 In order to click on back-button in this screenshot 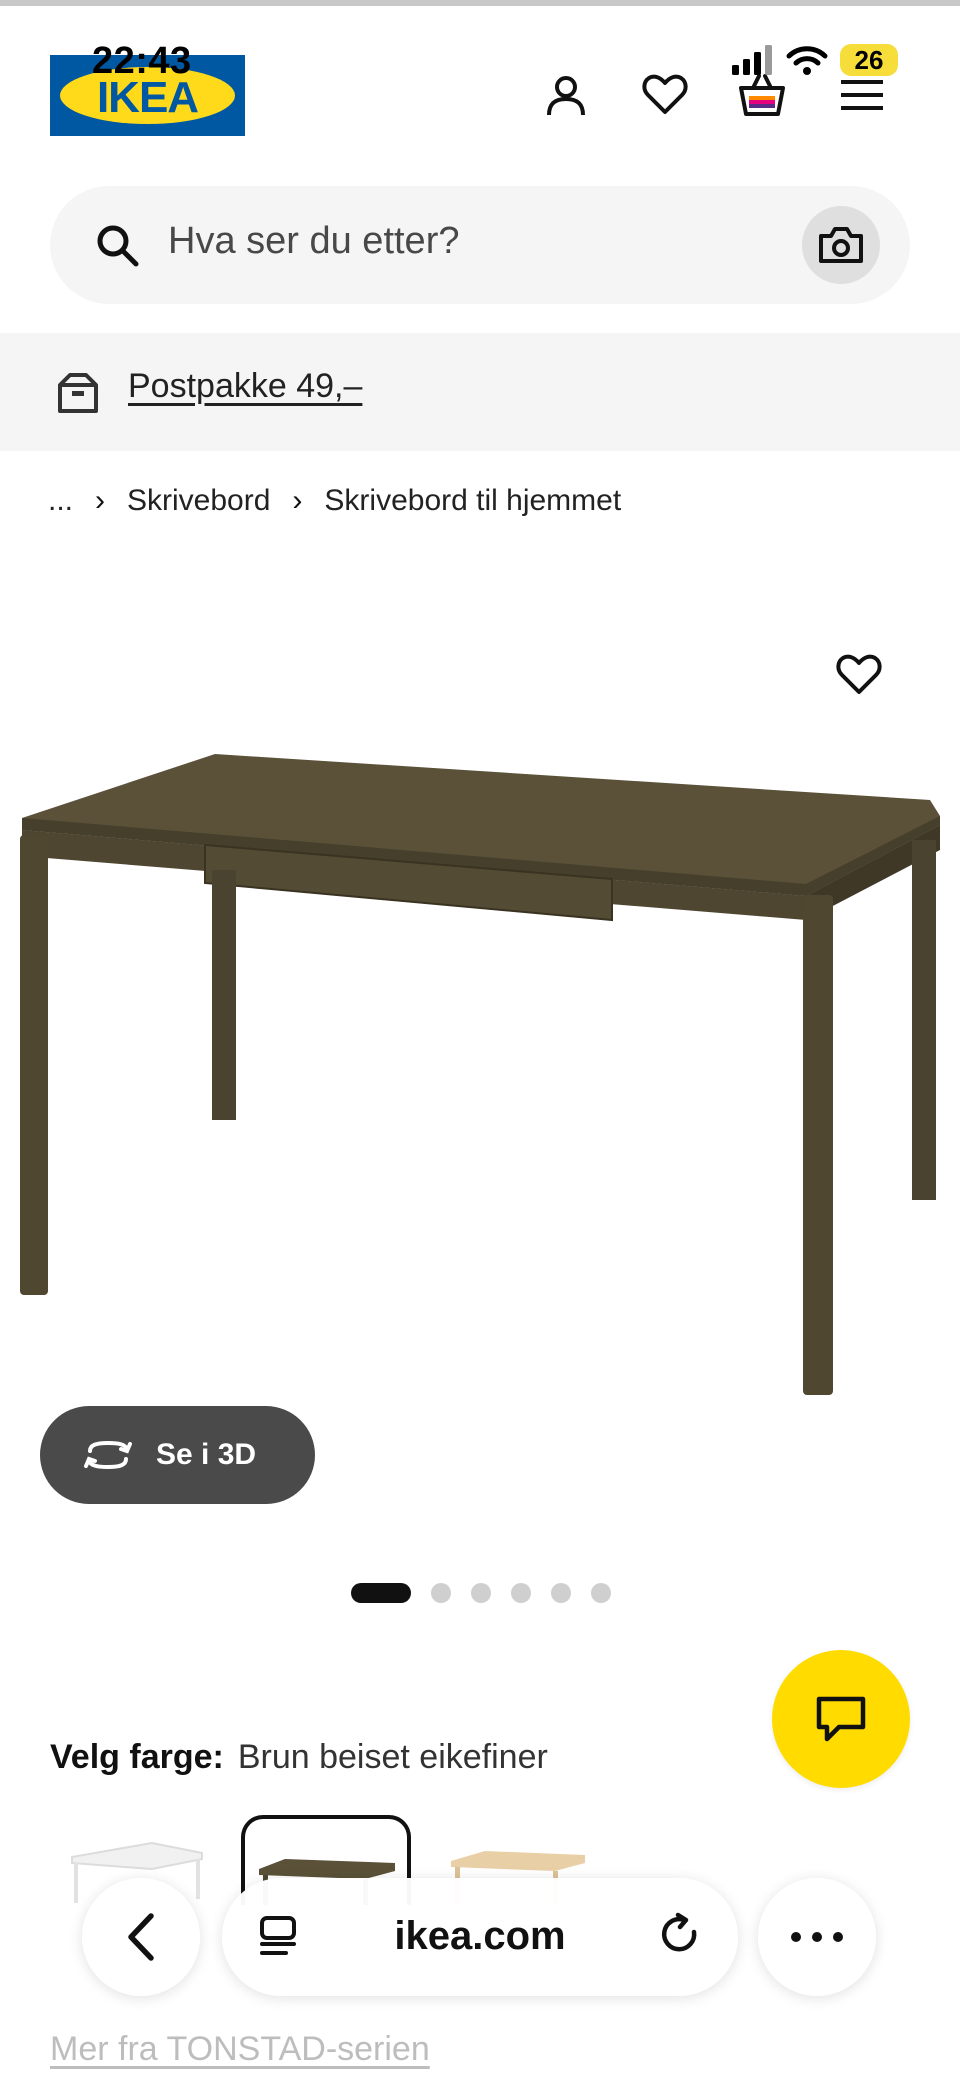, I will do `click(141, 1937)`.